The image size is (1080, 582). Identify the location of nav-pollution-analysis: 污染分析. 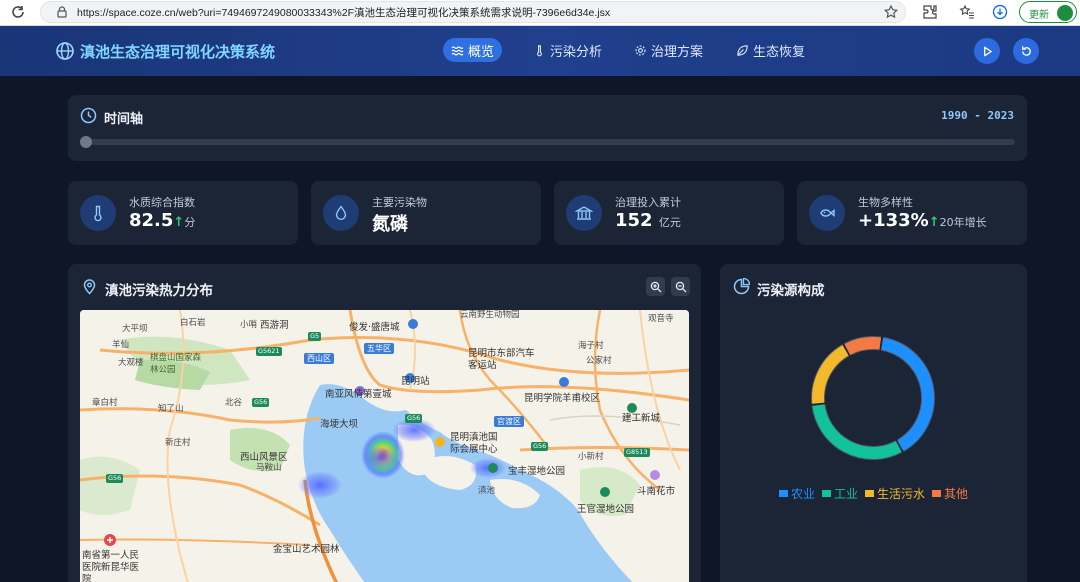
(567, 50).